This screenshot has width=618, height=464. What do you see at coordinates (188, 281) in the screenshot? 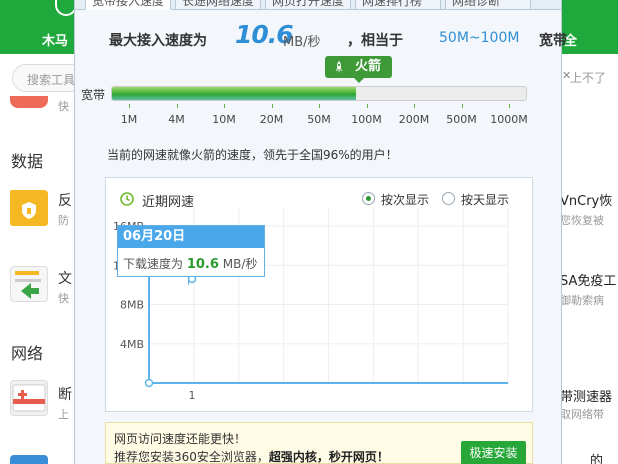
I see `tooltip-pointer` at bounding box center [188, 281].